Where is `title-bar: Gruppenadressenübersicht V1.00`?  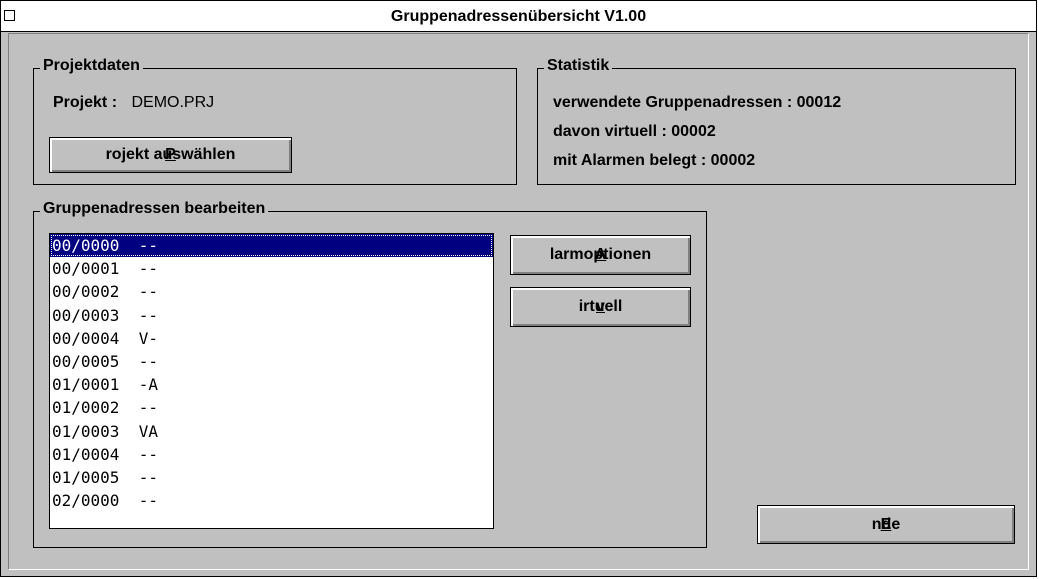 title-bar: Gruppenadressenübersicht V1.00 is located at coordinates (518, 16).